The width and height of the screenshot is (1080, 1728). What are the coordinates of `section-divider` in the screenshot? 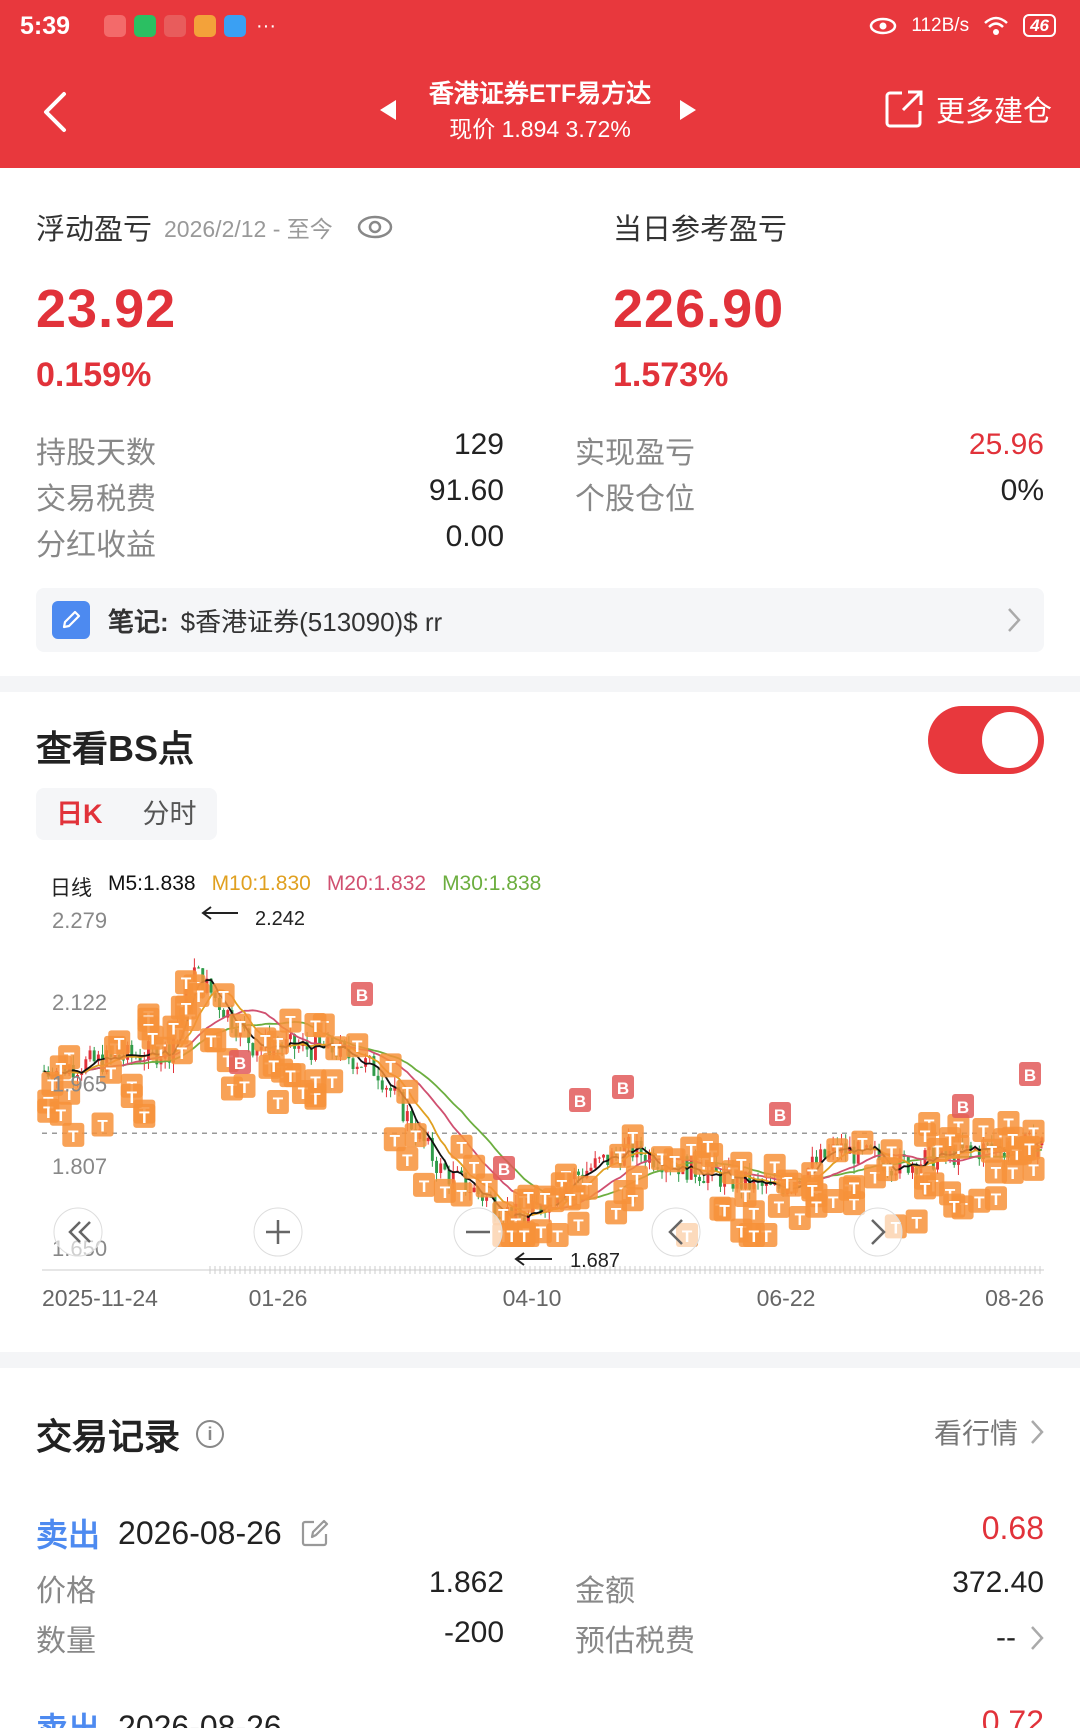 It's located at (540, 1360).